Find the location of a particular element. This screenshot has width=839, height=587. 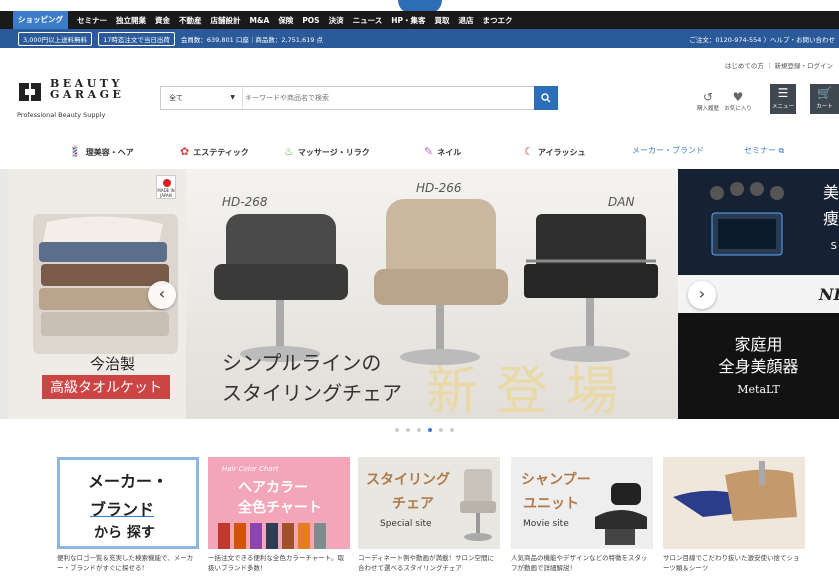

carousel-prev-button: ‹ is located at coordinates (162, 295).